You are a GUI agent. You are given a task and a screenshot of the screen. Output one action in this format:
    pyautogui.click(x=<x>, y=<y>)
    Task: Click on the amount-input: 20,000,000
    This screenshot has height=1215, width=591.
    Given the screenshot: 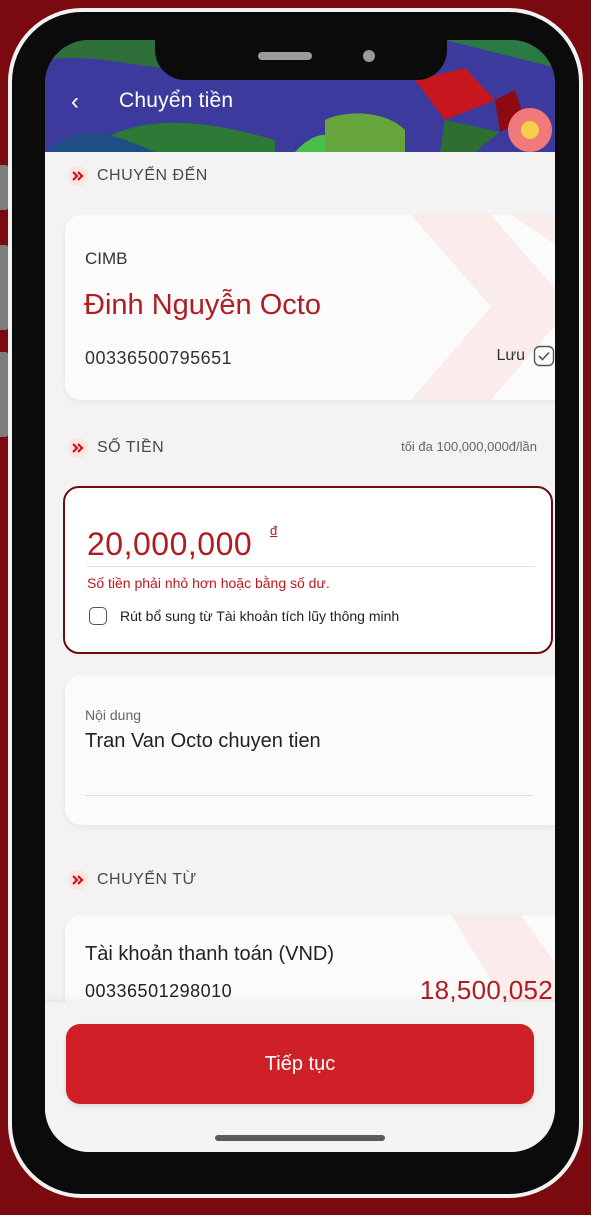 What is the action you would take?
    pyautogui.click(x=169, y=544)
    